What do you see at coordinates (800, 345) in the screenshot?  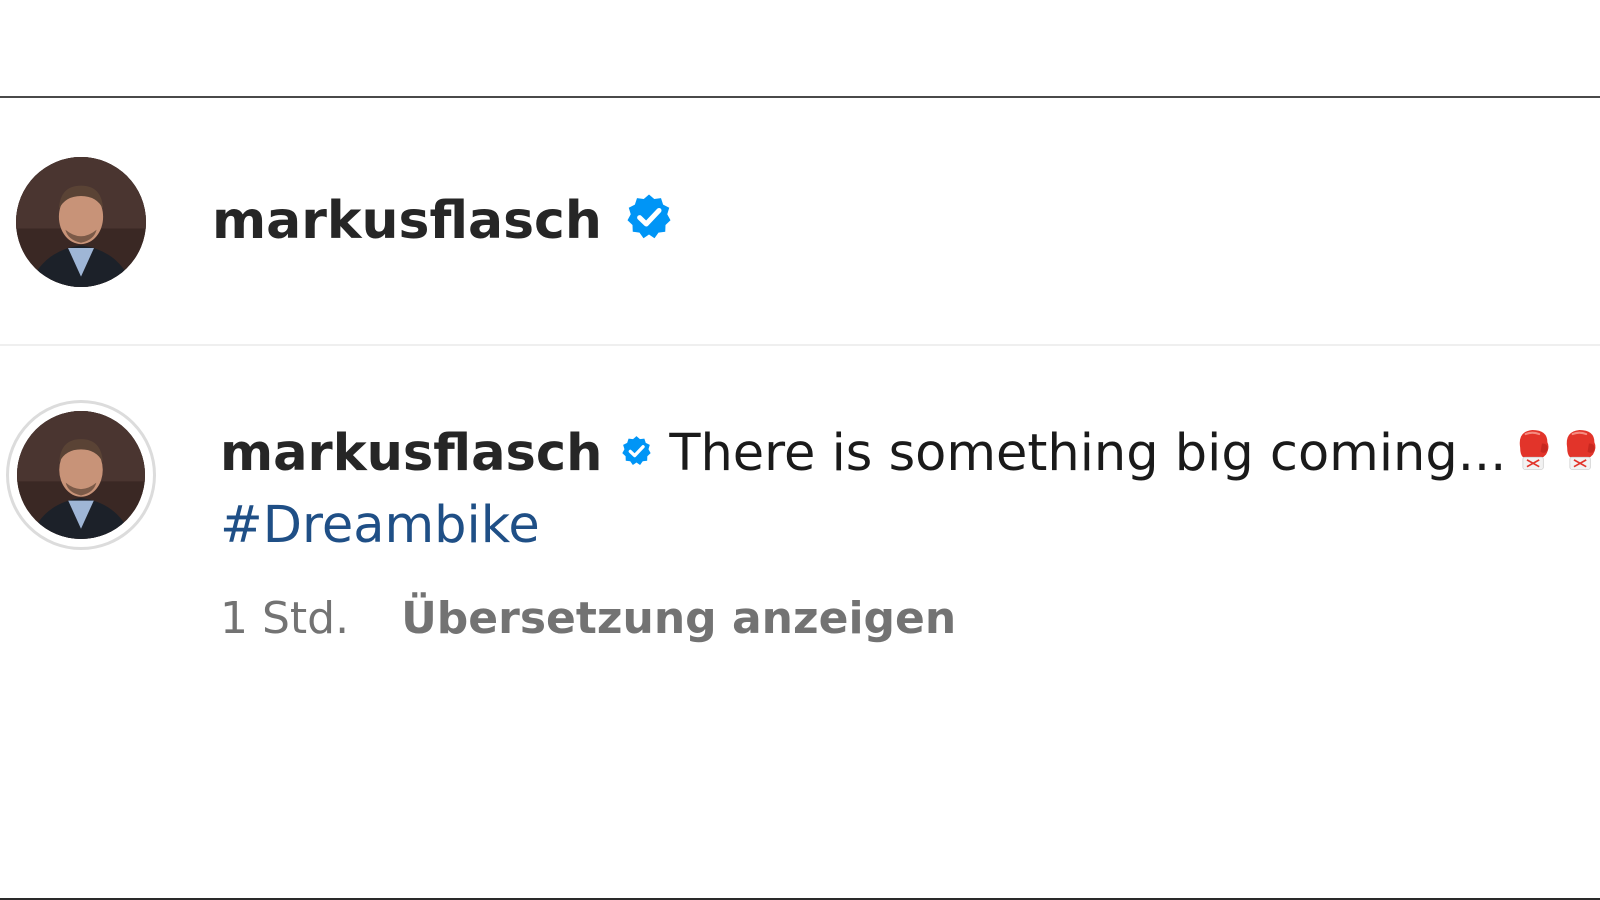 I see `section-divider` at bounding box center [800, 345].